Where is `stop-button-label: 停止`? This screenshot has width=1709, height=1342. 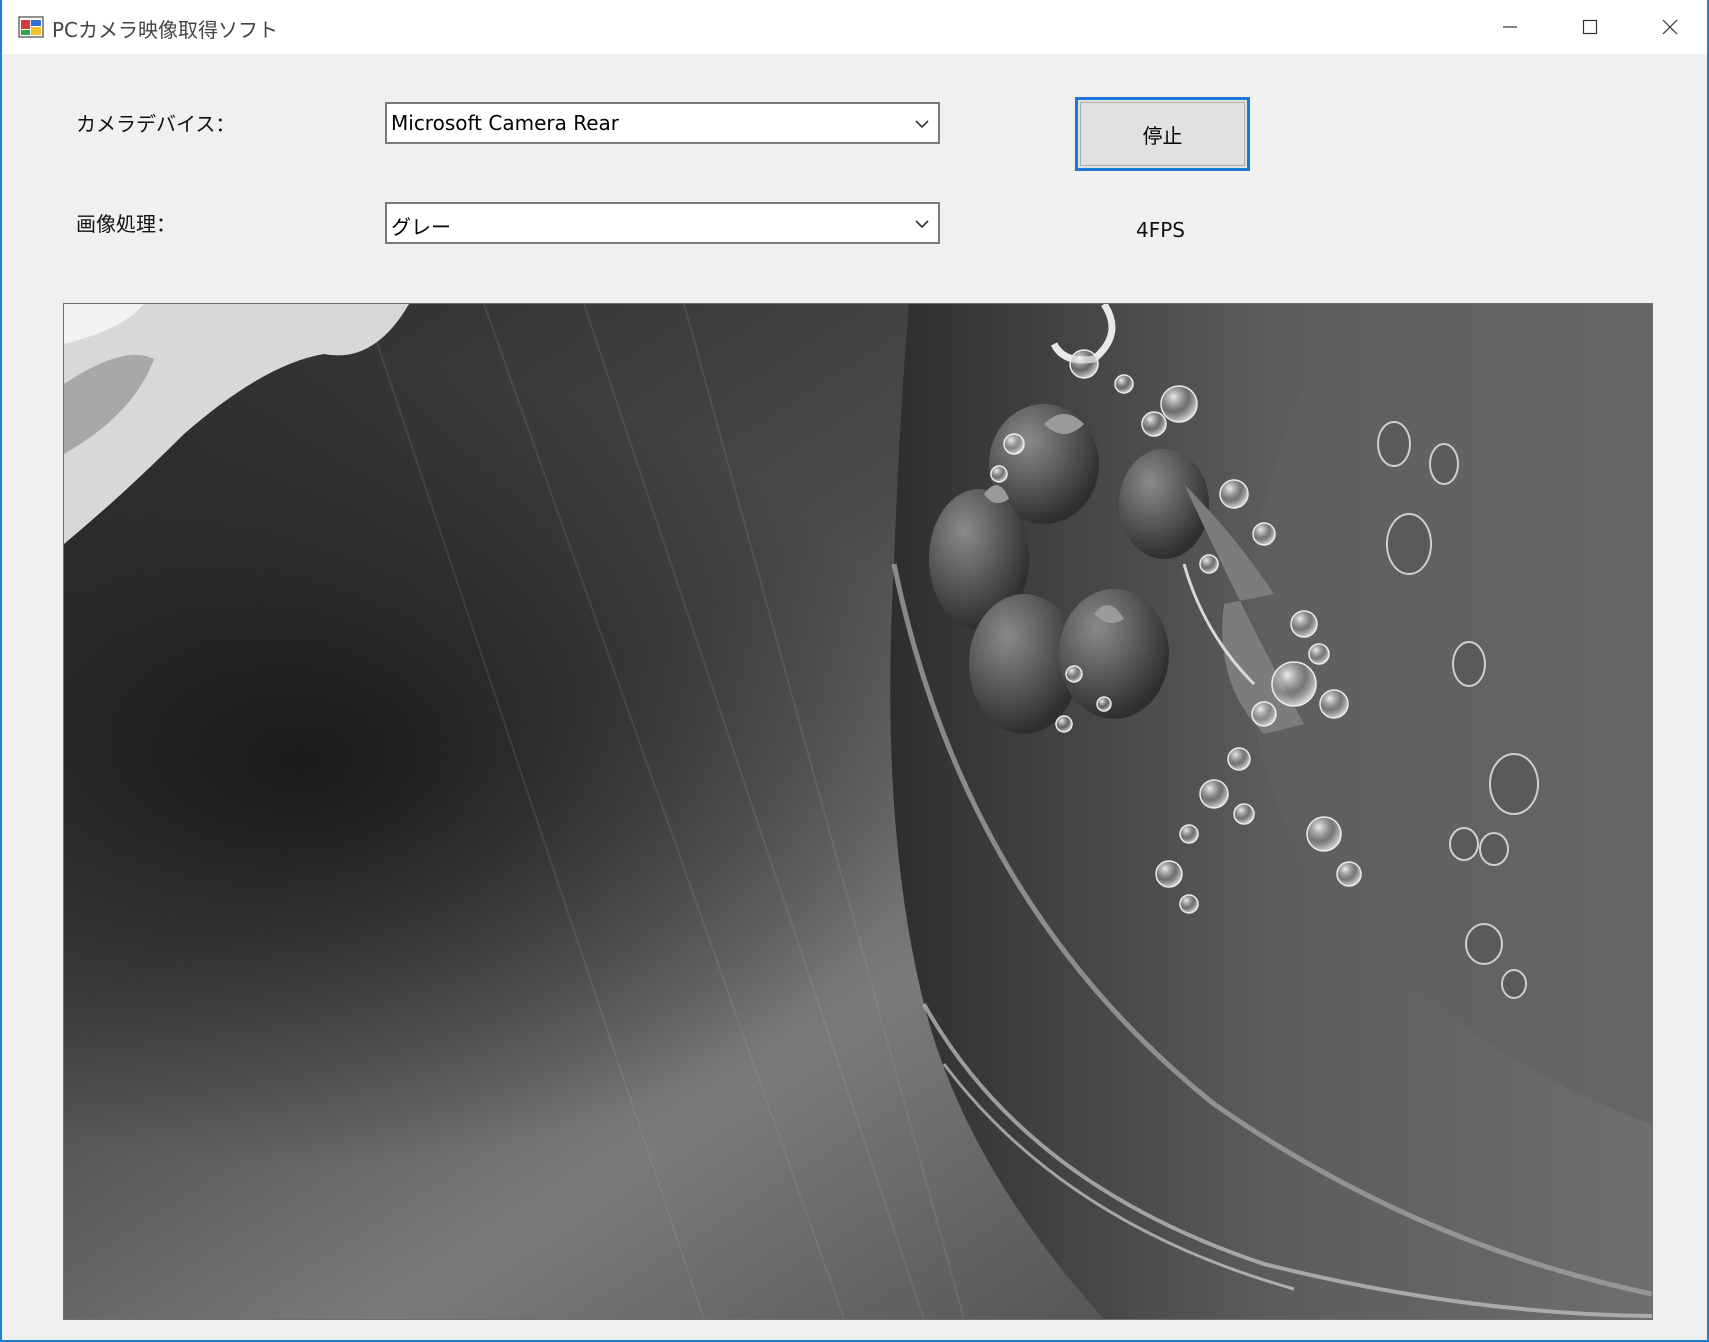 stop-button-label: 停止 is located at coordinates (1162, 135).